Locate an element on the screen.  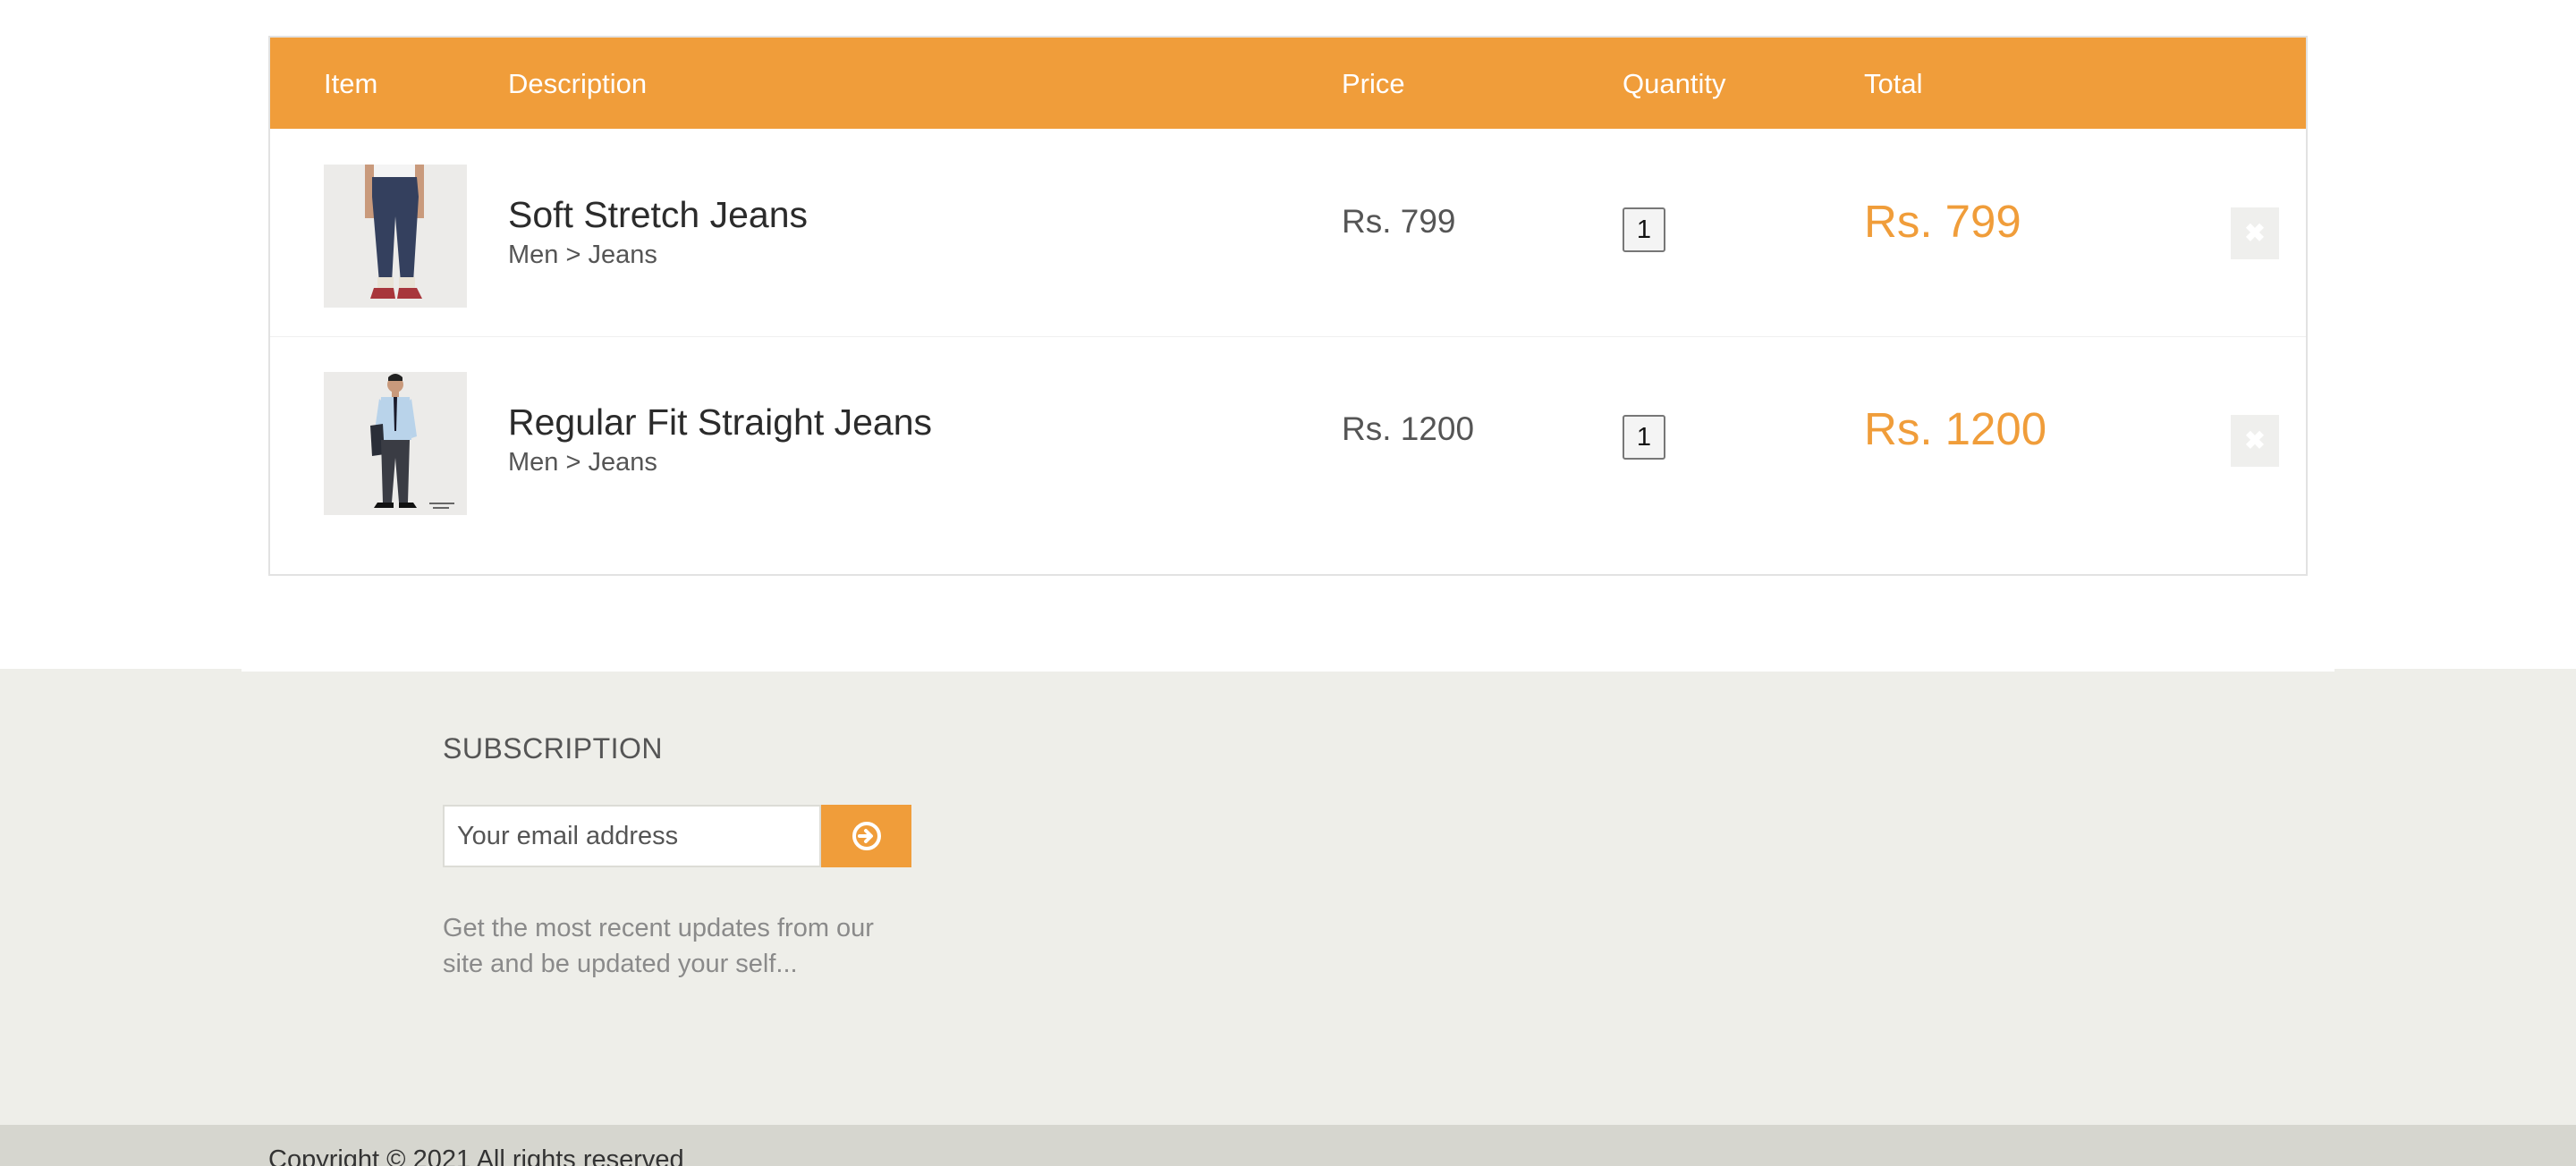
line-total: Rs. 1200 is located at coordinates (1955, 428).